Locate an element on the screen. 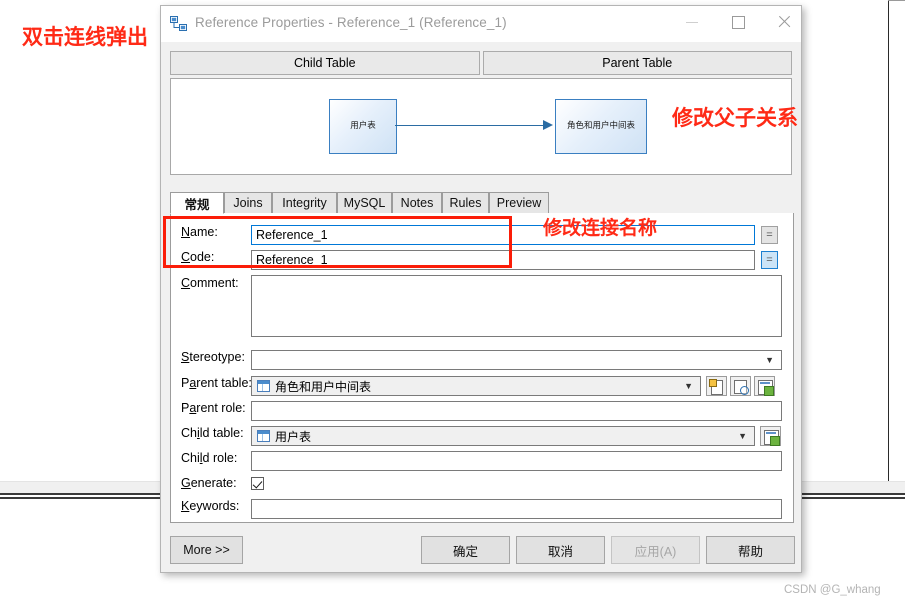 This screenshot has width=905, height=607. name-equals-button: = is located at coordinates (769, 235).